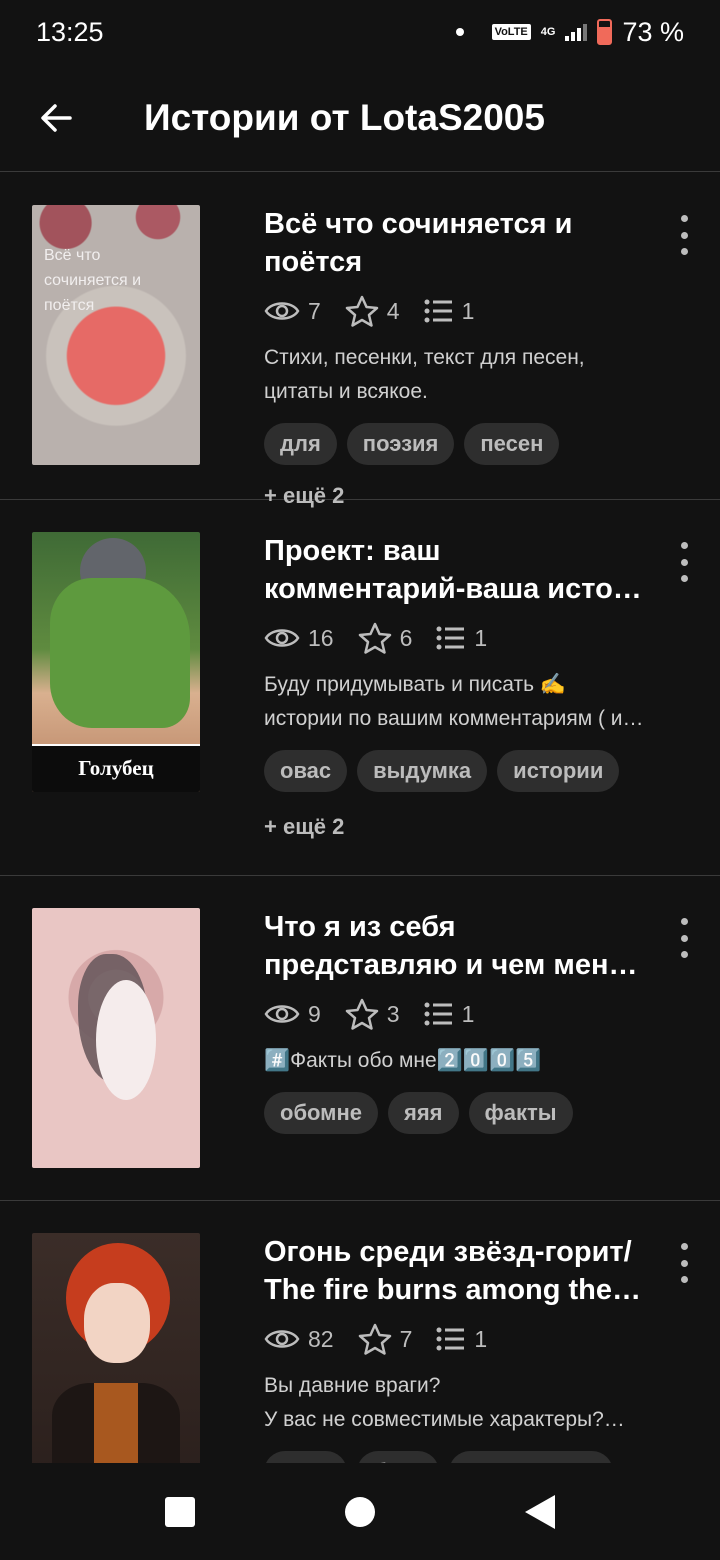 The image size is (720, 1560). I want to click on status-icons: VoLTE 4G 73 %, so click(569, 32).